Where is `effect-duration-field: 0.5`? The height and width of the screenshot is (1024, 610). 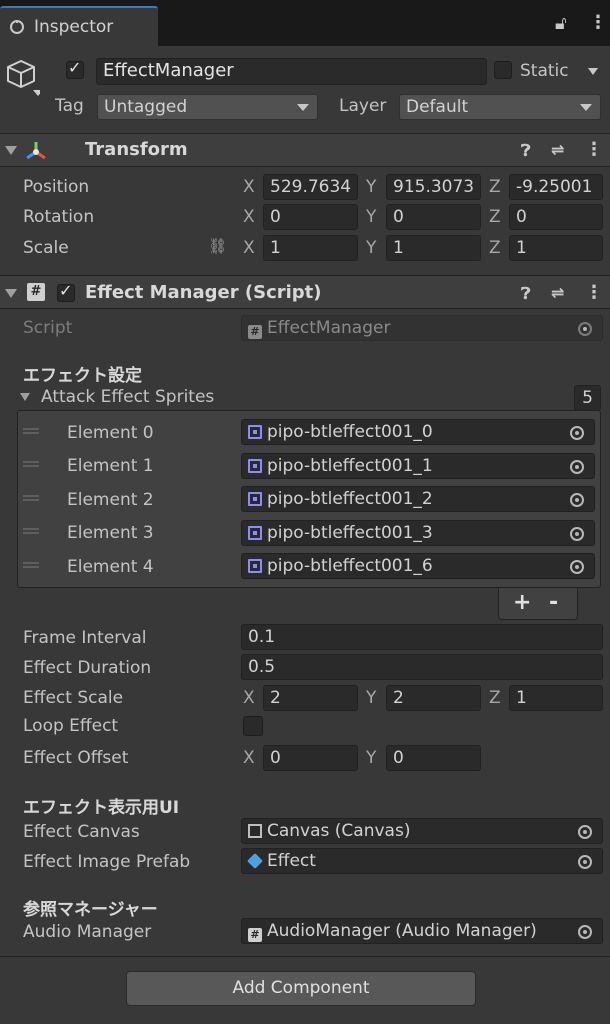 effect-duration-field: 0.5 is located at coordinates (422, 667).